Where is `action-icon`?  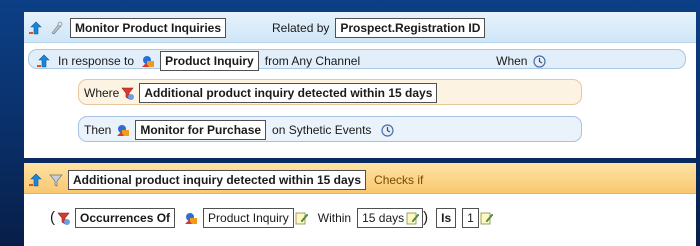 action-icon is located at coordinates (123, 130).